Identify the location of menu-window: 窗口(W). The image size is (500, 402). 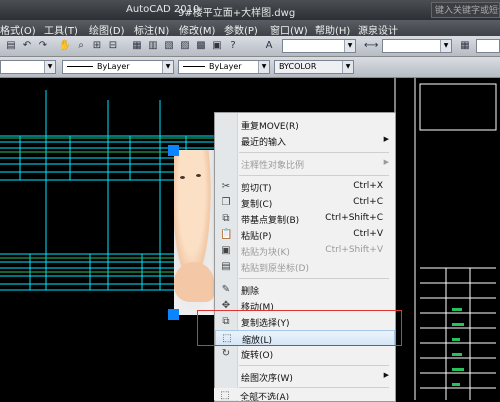
(289, 29).